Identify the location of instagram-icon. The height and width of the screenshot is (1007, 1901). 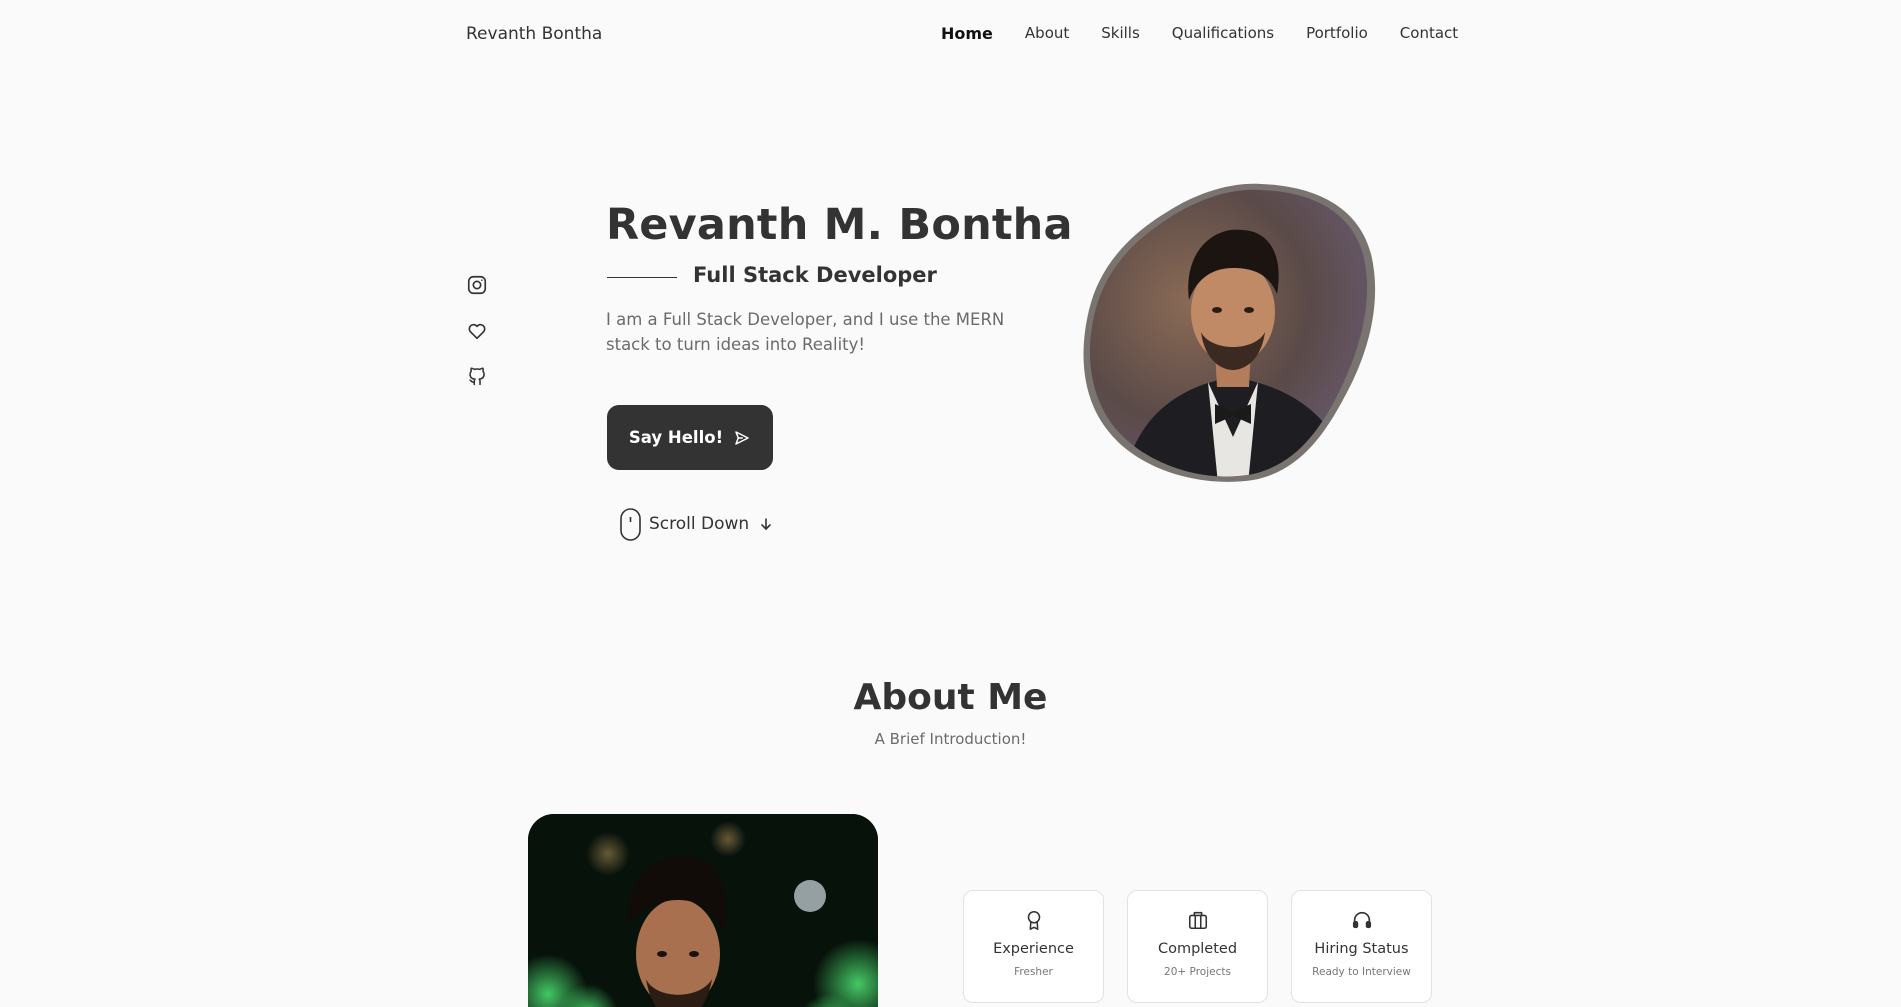
(477, 285).